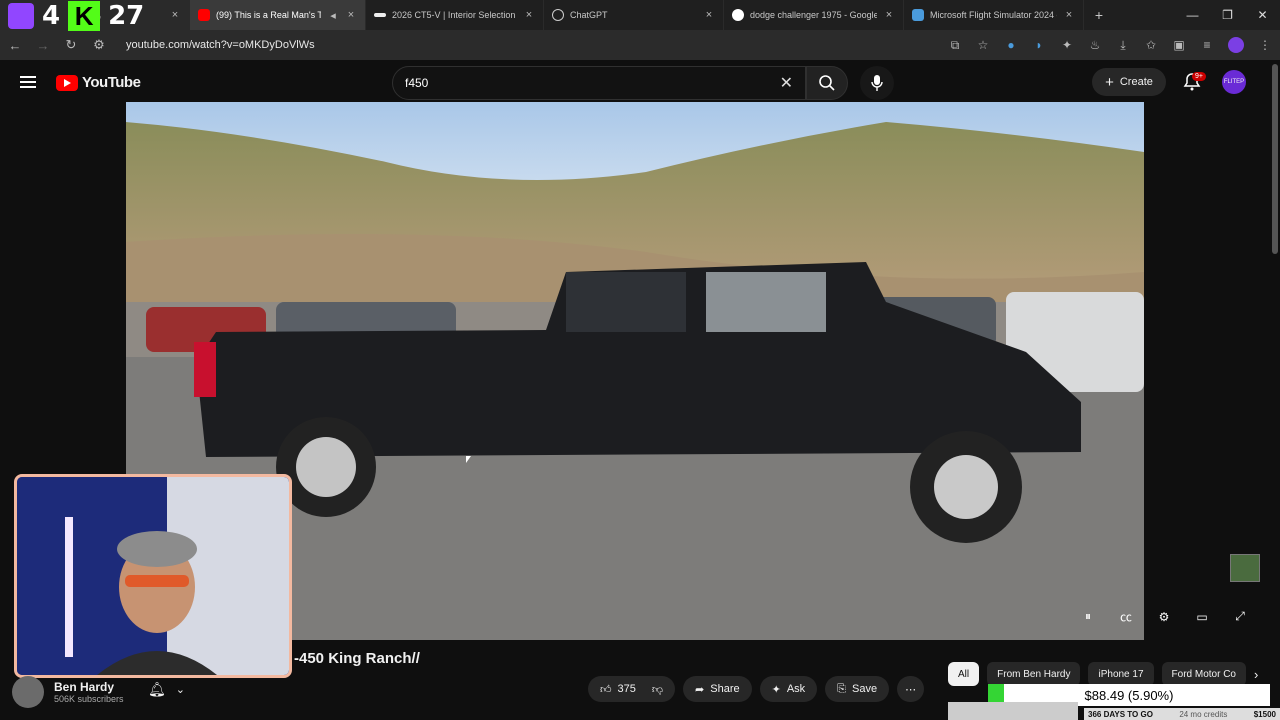 The width and height of the screenshot is (1280, 720). I want to click on tab-2: 2026 CT5-V | Interior Selection | C ×, so click(455, 15).